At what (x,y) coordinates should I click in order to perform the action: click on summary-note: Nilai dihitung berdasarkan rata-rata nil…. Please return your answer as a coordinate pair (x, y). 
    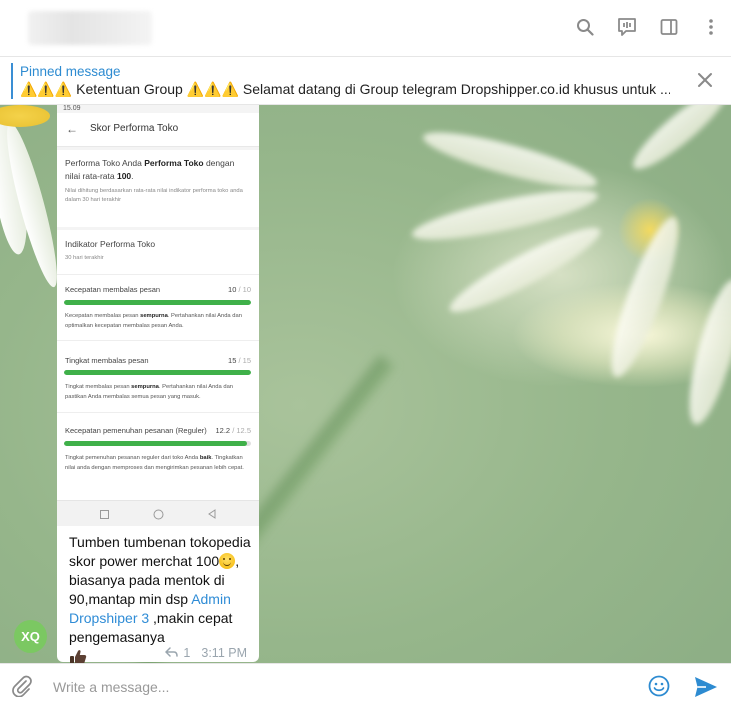
    Looking at the image, I should click on (154, 195).